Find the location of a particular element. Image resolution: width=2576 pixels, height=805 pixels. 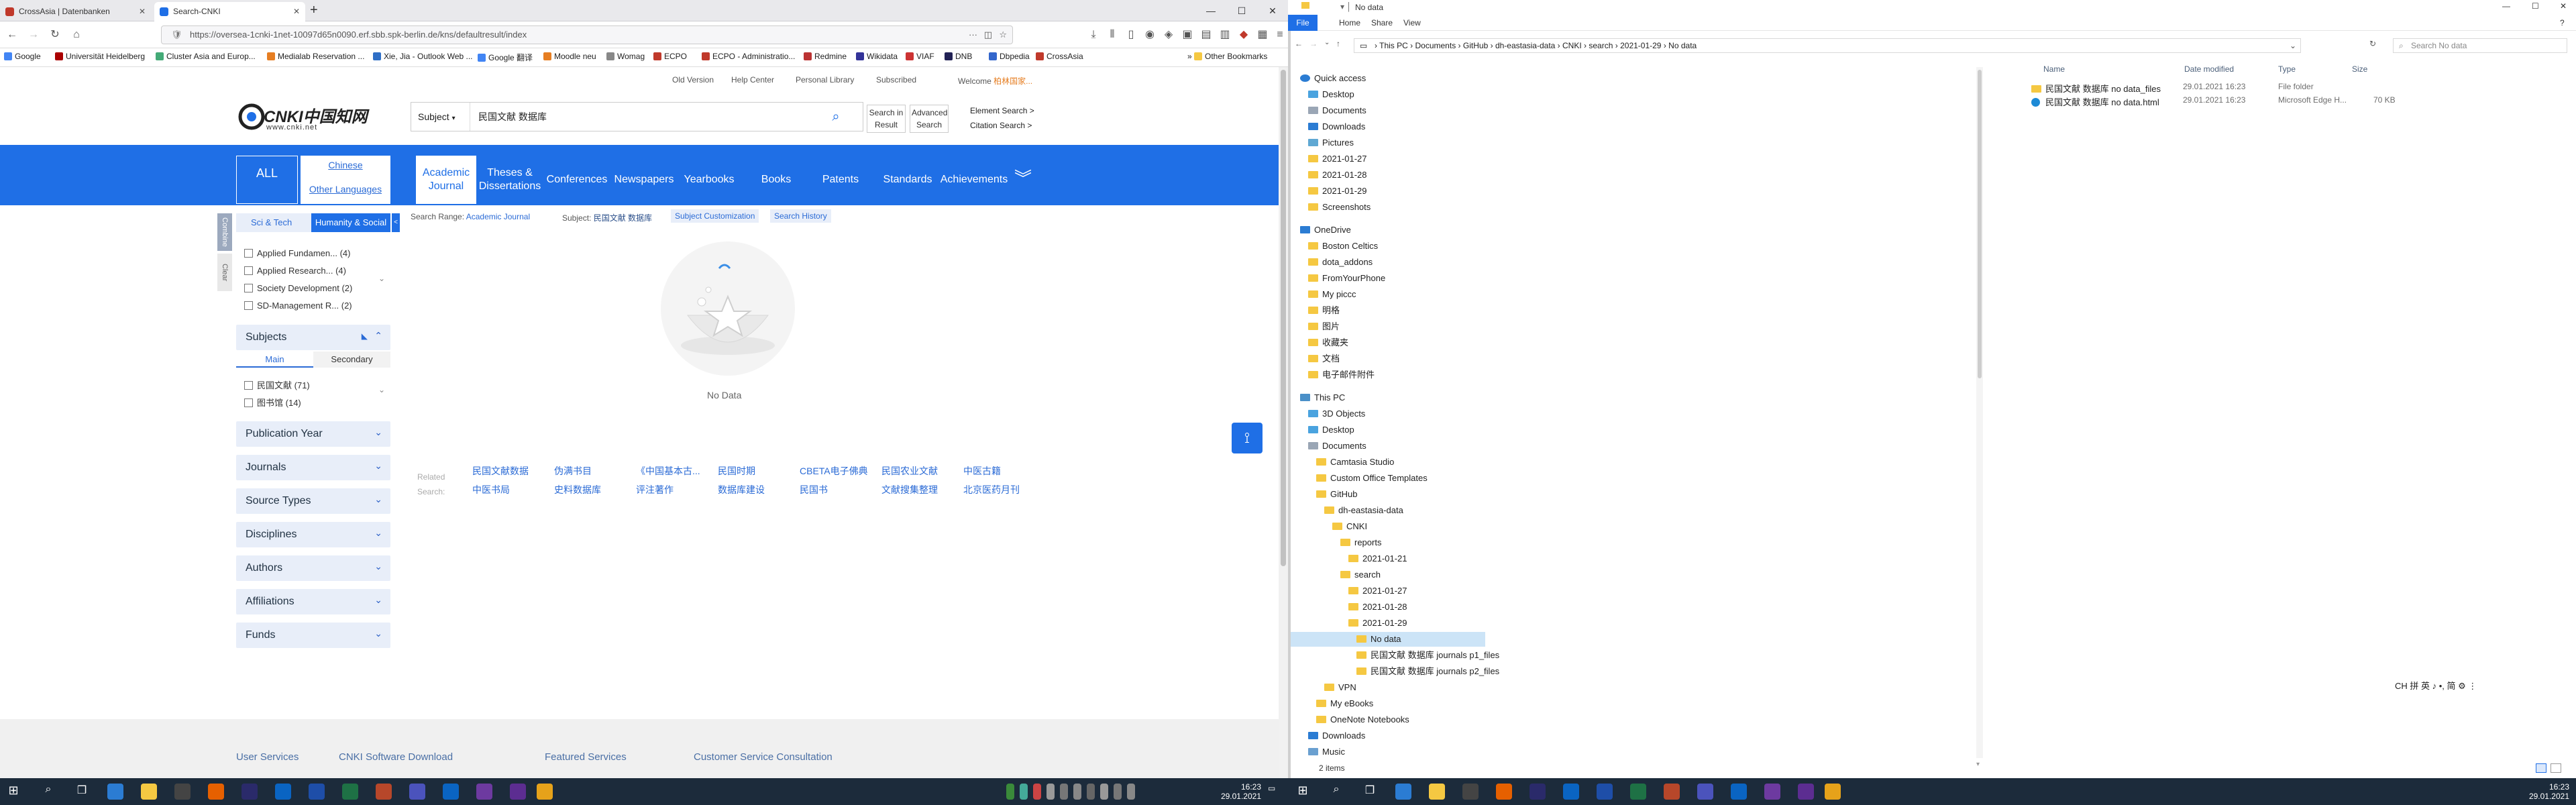

category-item: Applied Research... (4) is located at coordinates (295, 271).